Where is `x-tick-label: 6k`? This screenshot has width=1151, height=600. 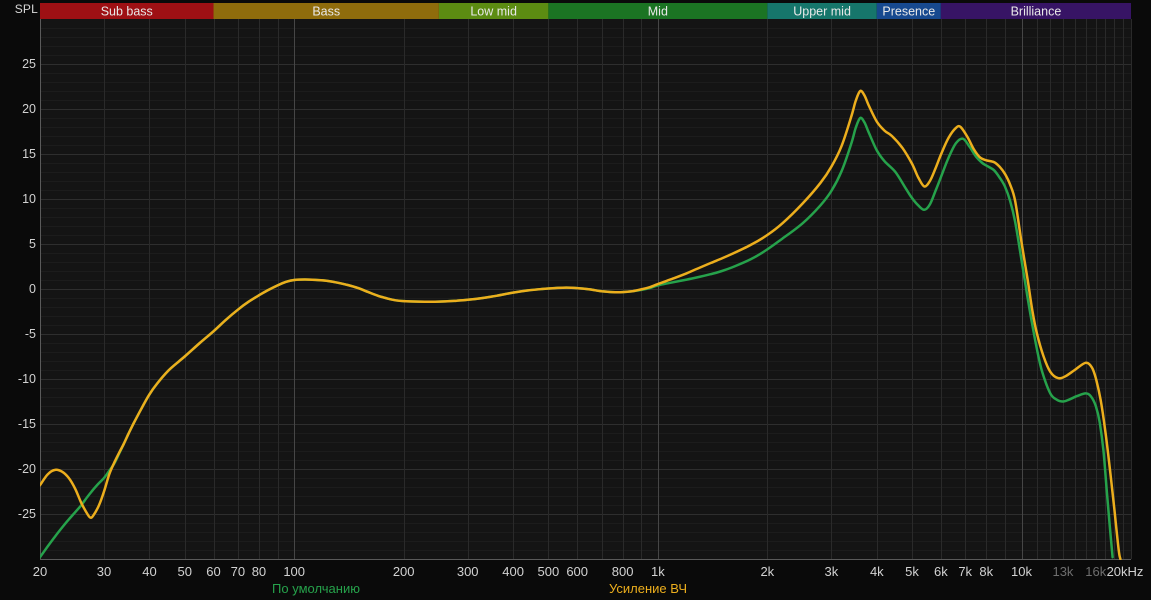 x-tick-label: 6k is located at coordinates (941, 571).